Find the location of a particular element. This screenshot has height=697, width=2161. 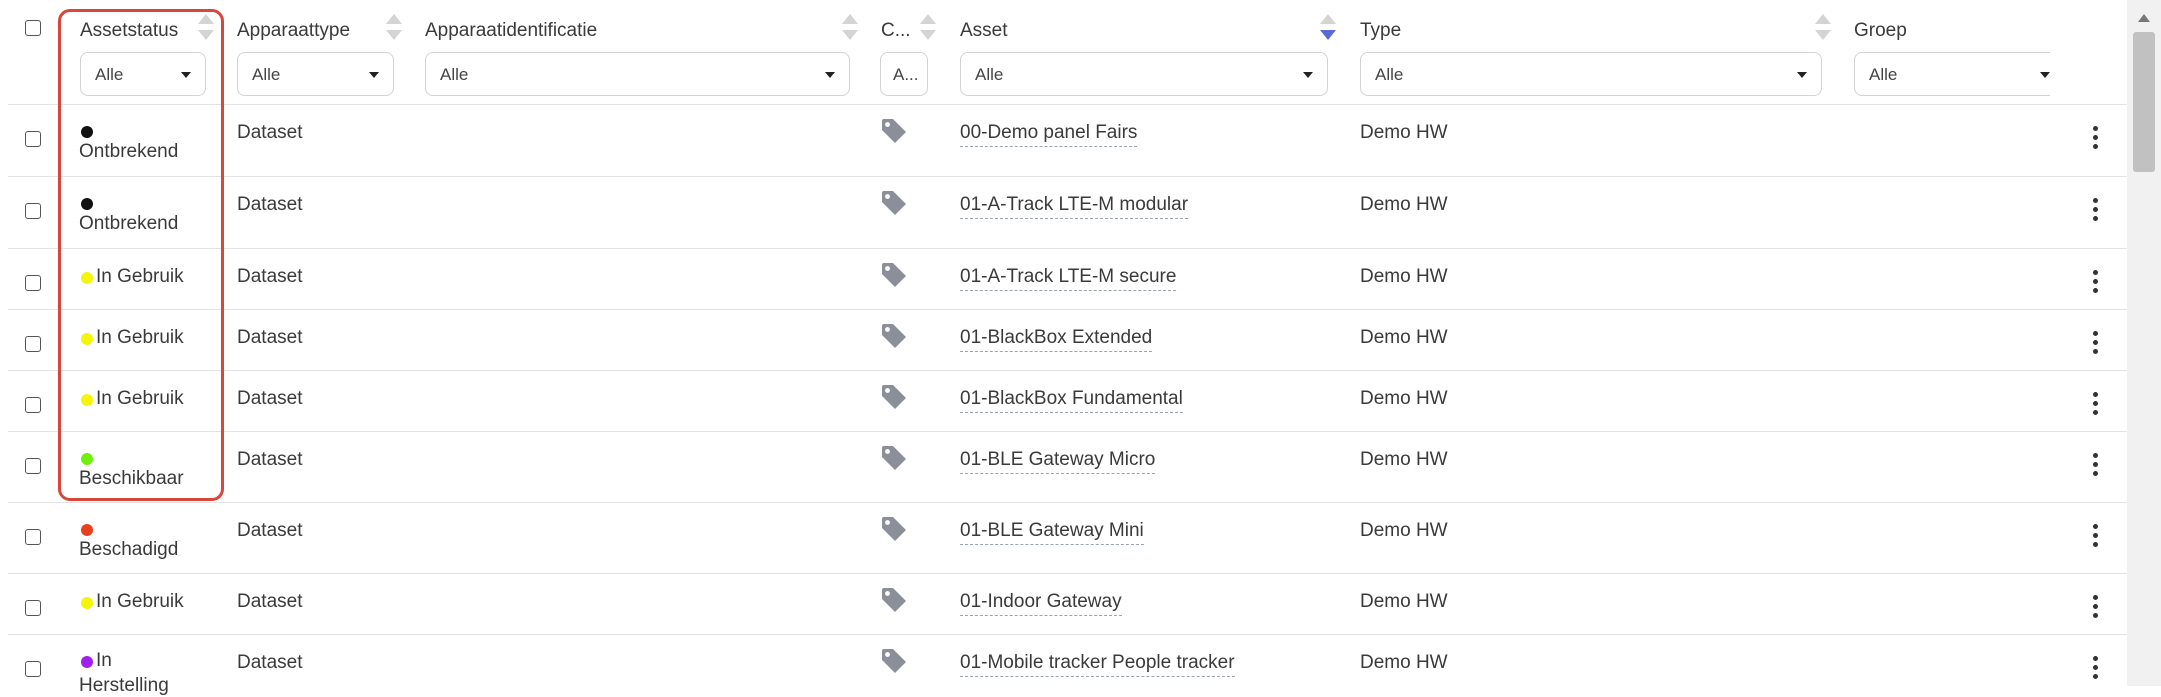

select-all-checkbox is located at coordinates (33, 28).